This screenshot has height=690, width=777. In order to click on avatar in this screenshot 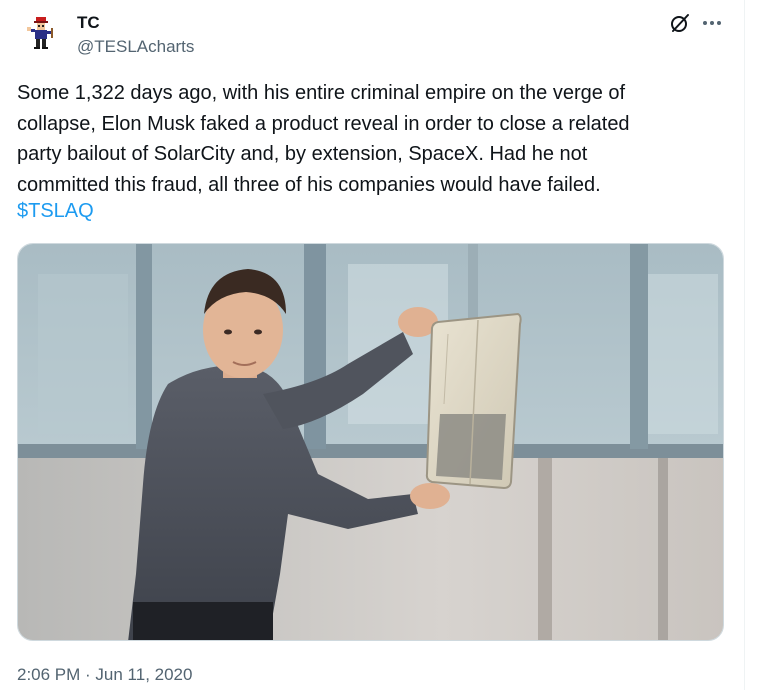, I will do `click(40, 33)`.